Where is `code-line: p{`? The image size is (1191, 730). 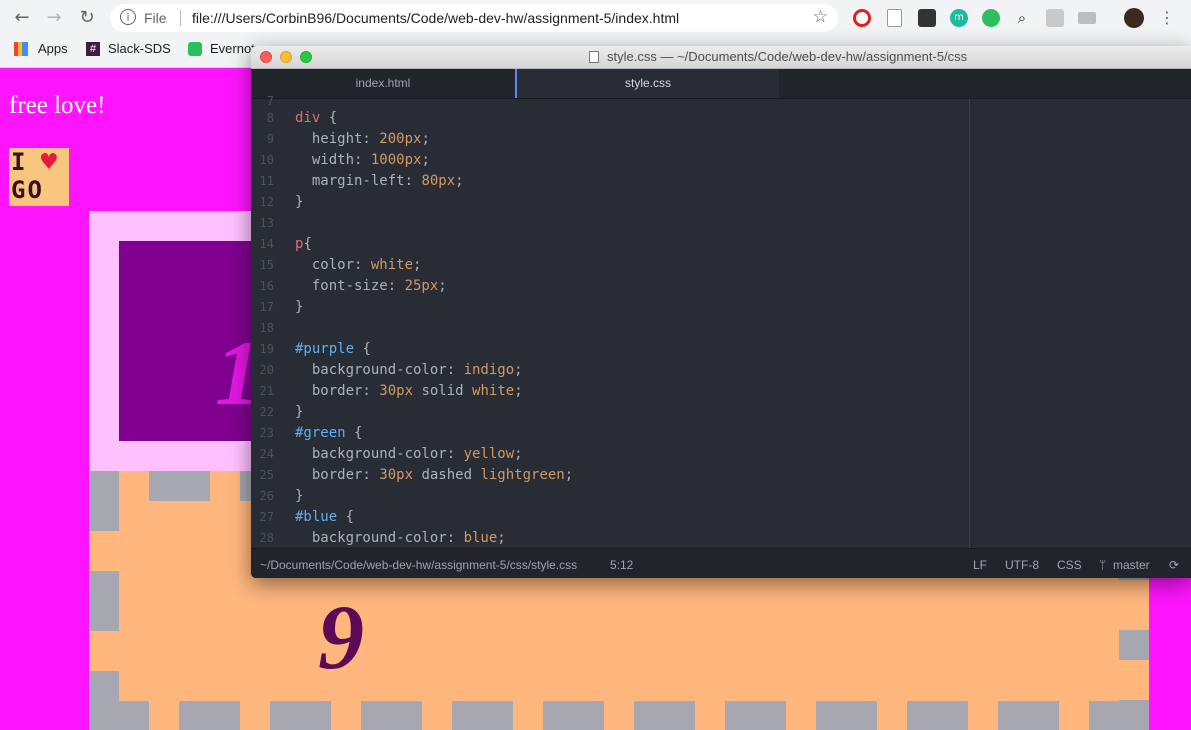 code-line: p{ is located at coordinates (303, 244).